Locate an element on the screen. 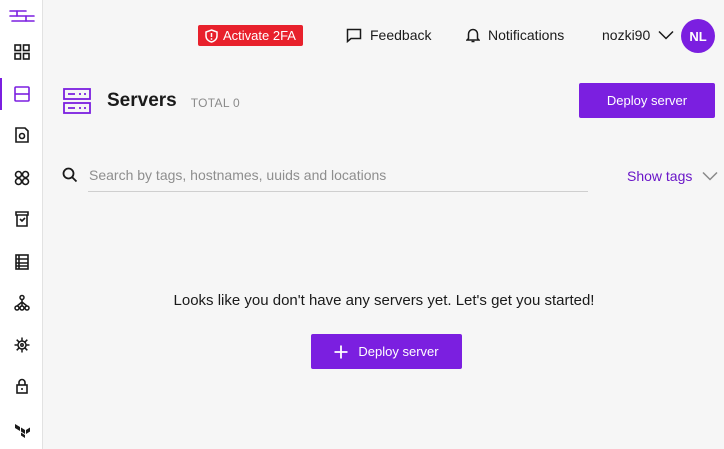 Image resolution: width=724 pixels, height=449 pixels. sidebar-item-servers is located at coordinates (21, 94).